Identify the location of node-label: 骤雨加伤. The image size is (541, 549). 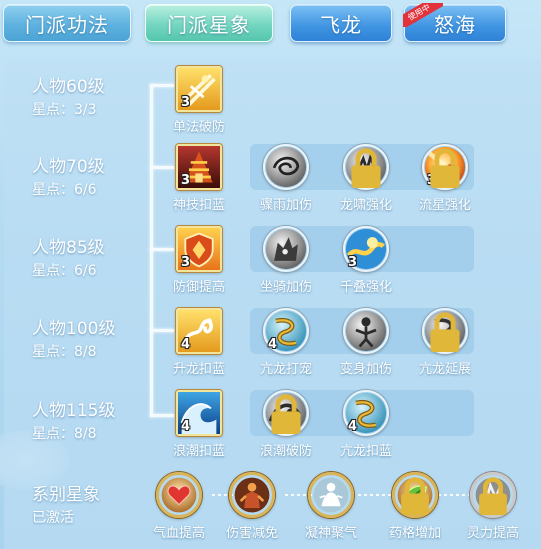
(285, 205).